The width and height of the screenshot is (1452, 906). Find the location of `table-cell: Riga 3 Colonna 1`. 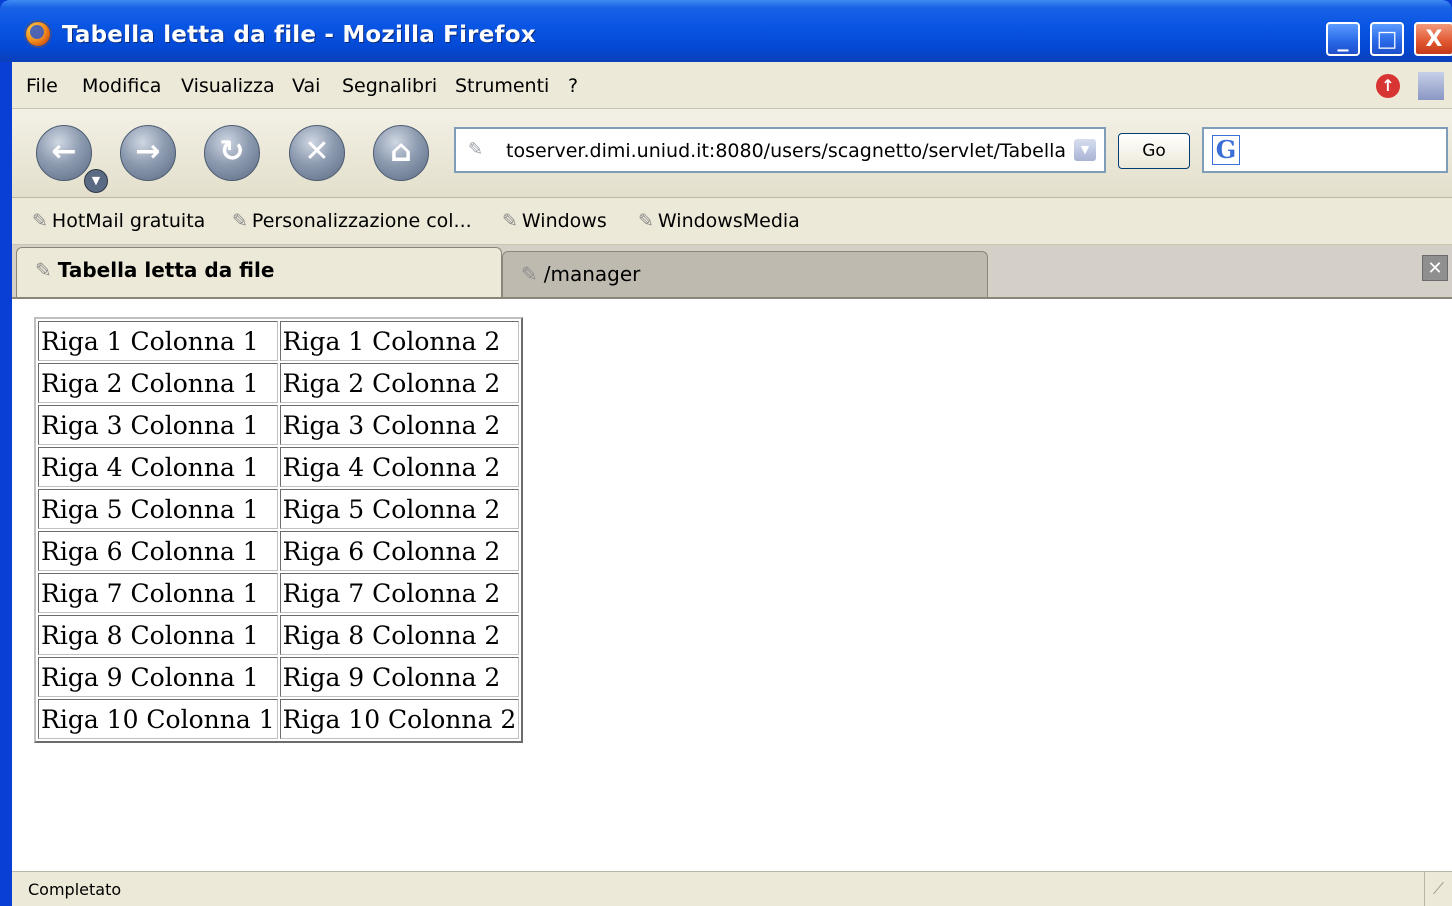

table-cell: Riga 3 Colonna 1 is located at coordinates (158, 425).